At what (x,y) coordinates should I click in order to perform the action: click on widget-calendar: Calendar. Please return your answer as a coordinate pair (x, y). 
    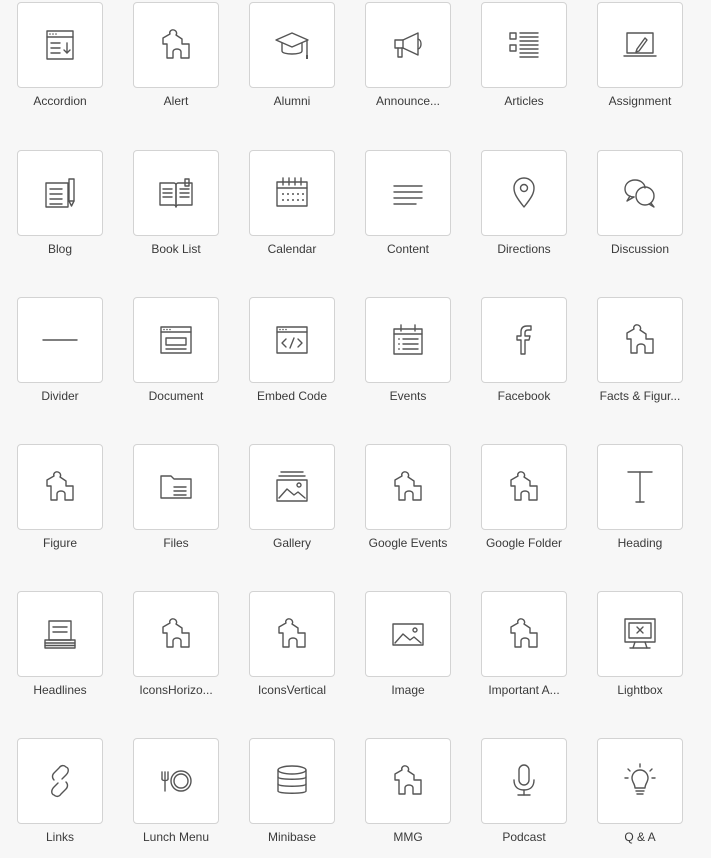
    Looking at the image, I should click on (287, 210).